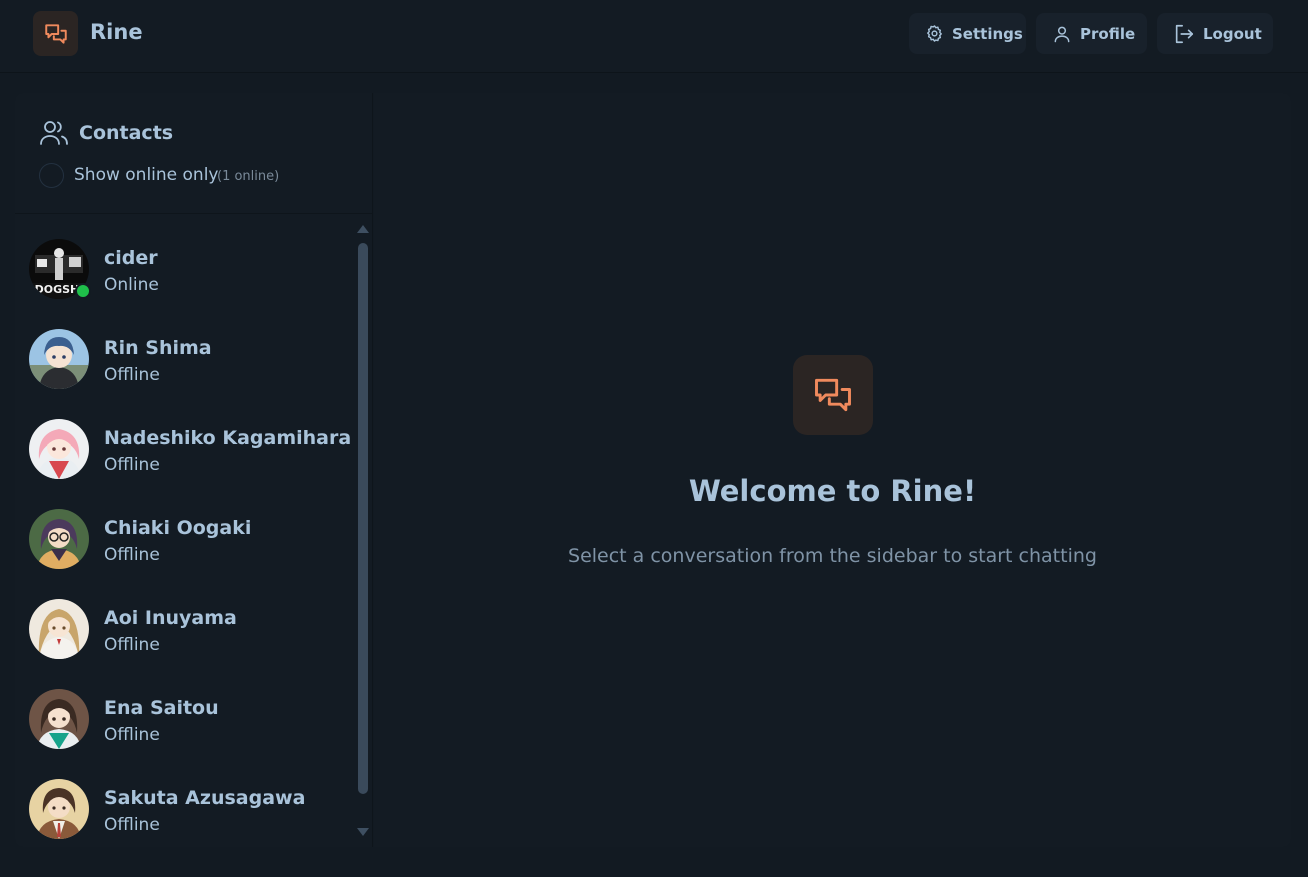  I want to click on triangle-down-icon, so click(363, 832).